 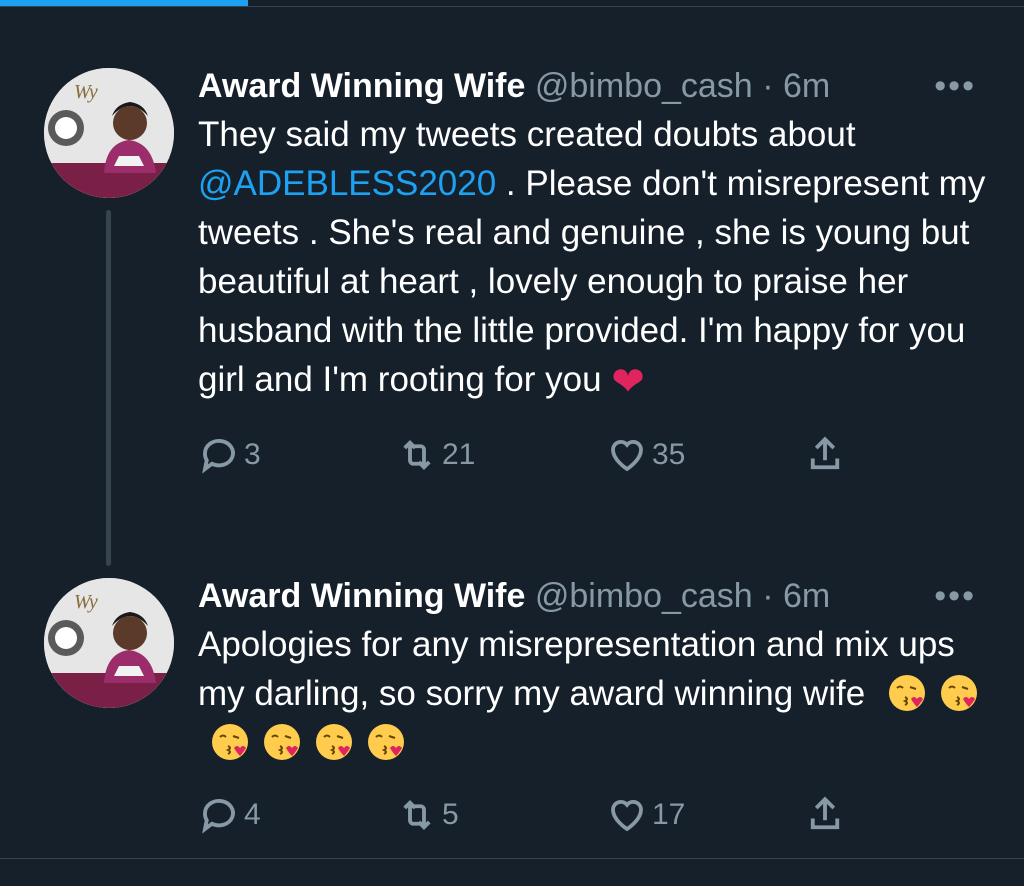 I want to click on reply-button: 3, so click(x=229, y=455).